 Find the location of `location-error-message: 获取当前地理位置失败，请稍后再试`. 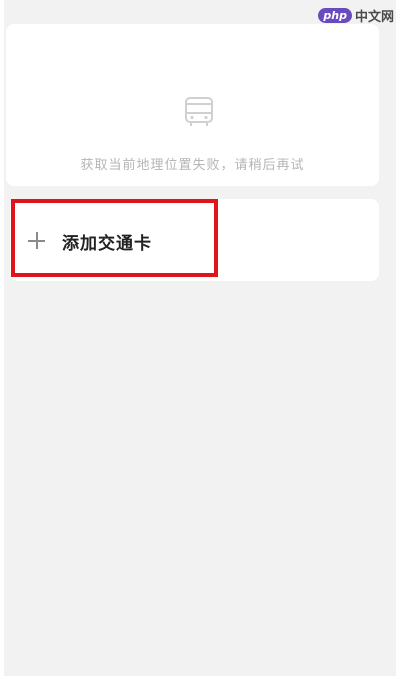

location-error-message: 获取当前地理位置失败，请稍后再试 is located at coordinates (192, 165).